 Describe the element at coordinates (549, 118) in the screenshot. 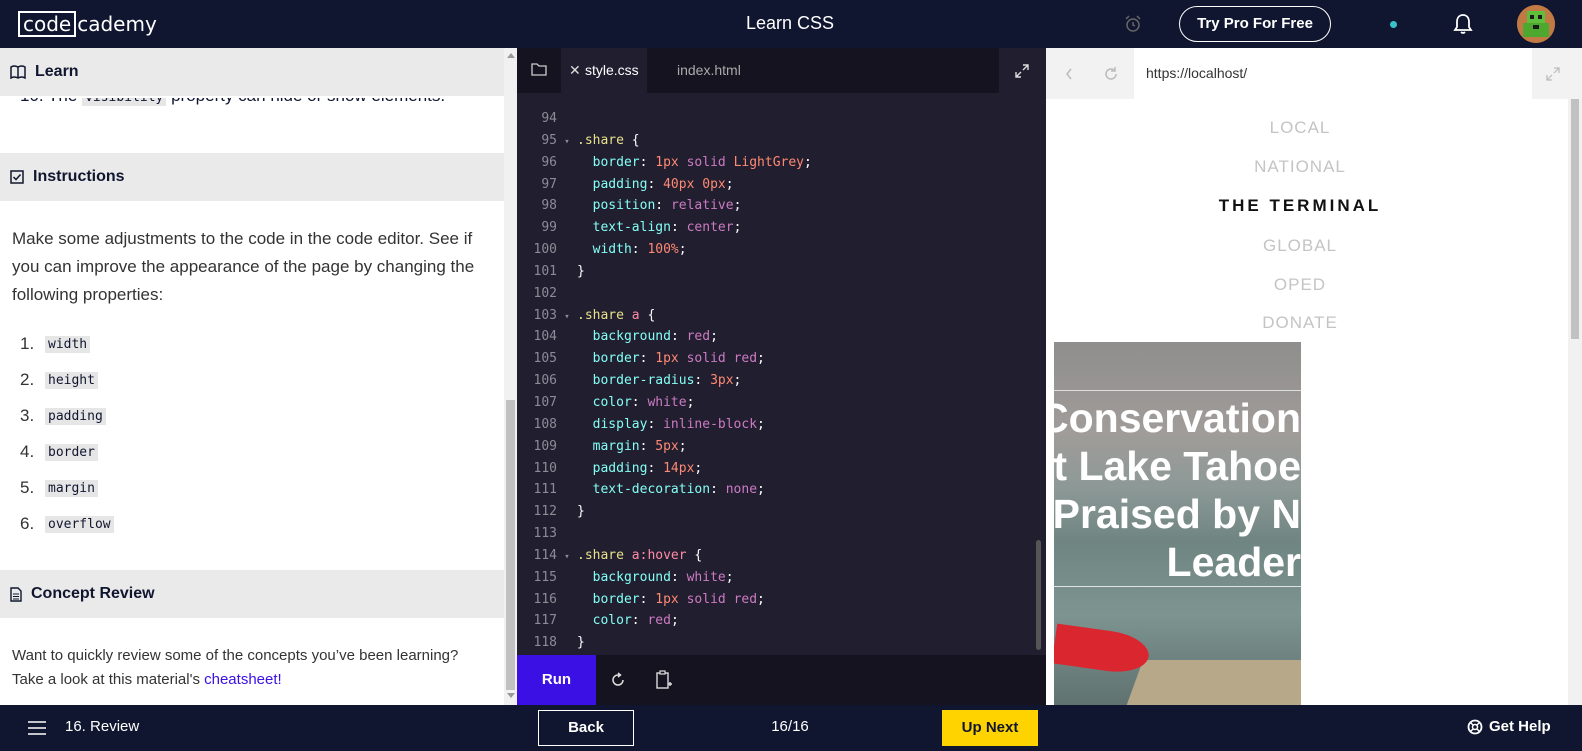

I see `line-number: 94` at that location.